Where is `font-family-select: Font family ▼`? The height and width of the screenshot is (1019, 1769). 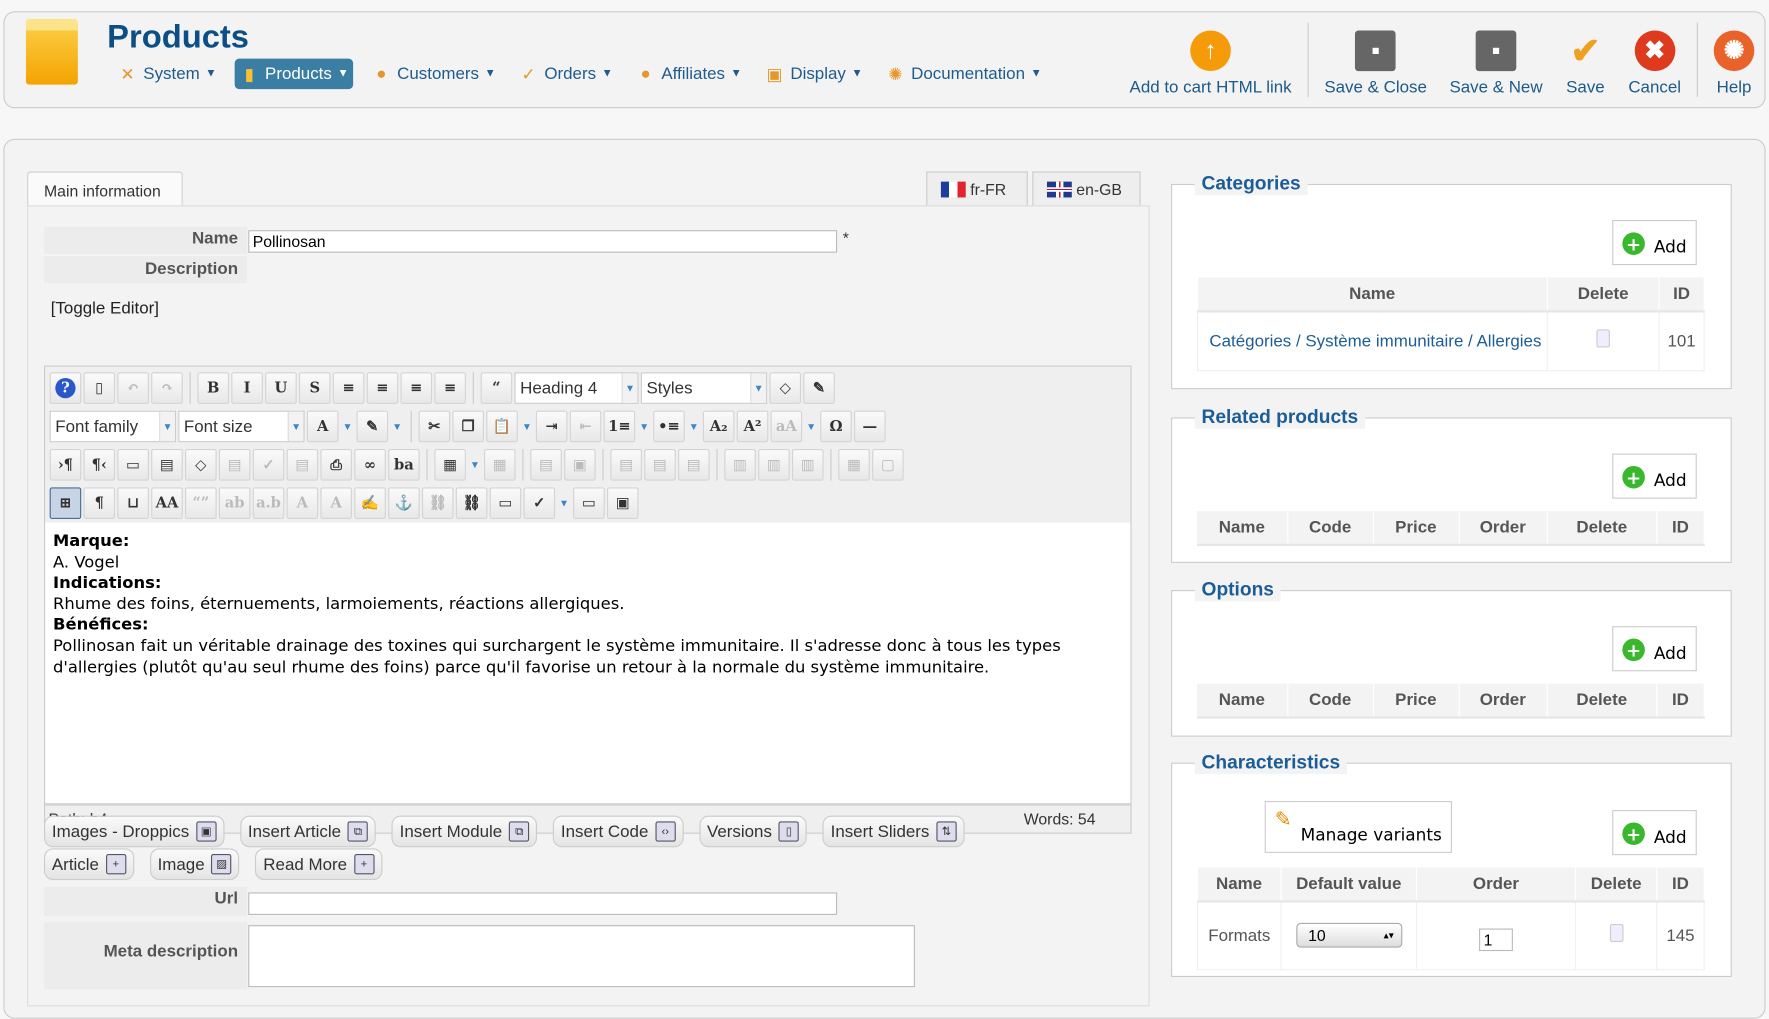
font-family-select: Font family ▼ is located at coordinates (112, 426).